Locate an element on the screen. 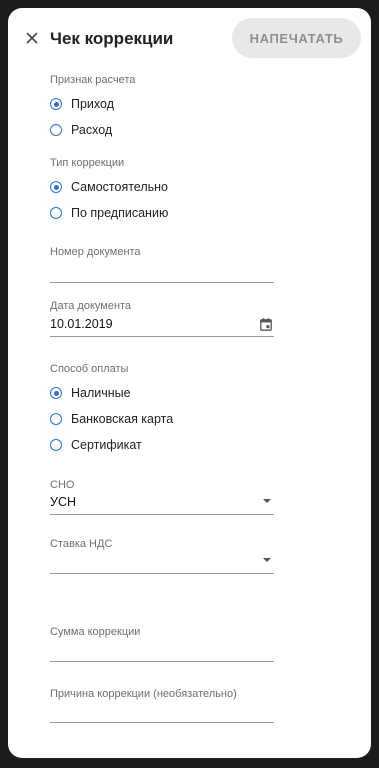 The width and height of the screenshot is (379, 768). doc-date-value: 10.01.2019 is located at coordinates (81, 324).